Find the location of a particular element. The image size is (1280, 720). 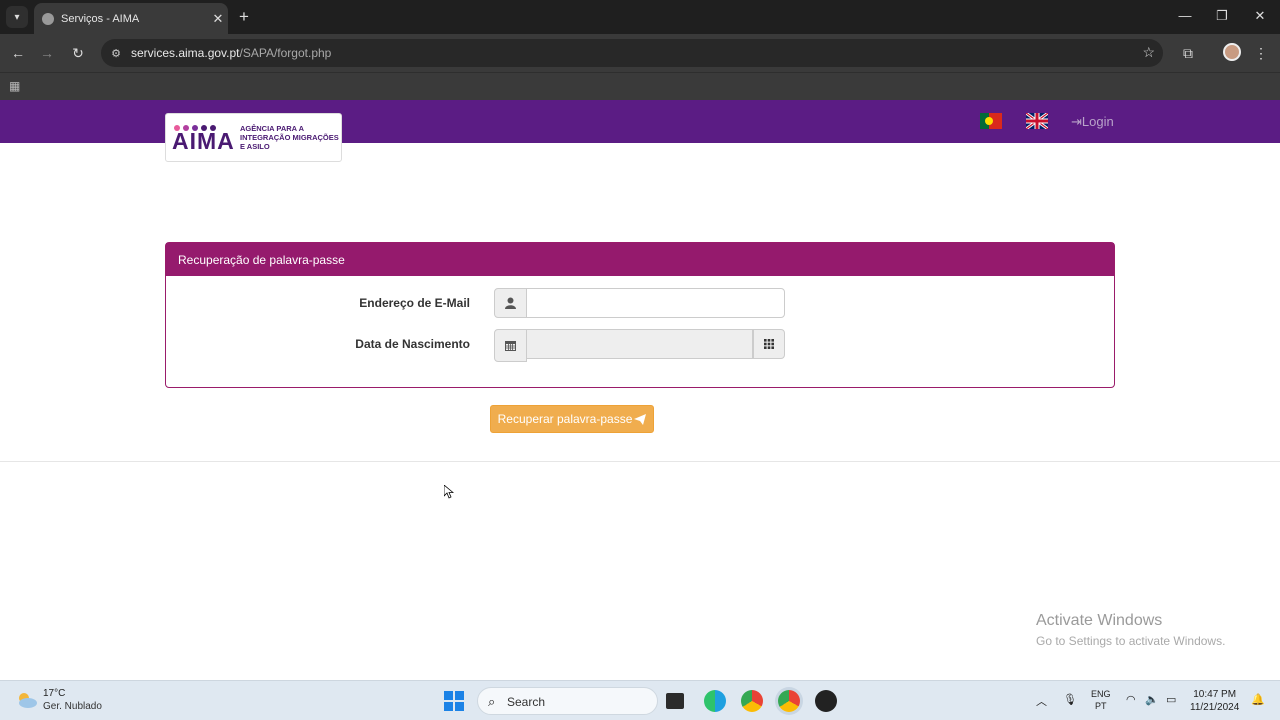

send-icon is located at coordinates (640, 419).